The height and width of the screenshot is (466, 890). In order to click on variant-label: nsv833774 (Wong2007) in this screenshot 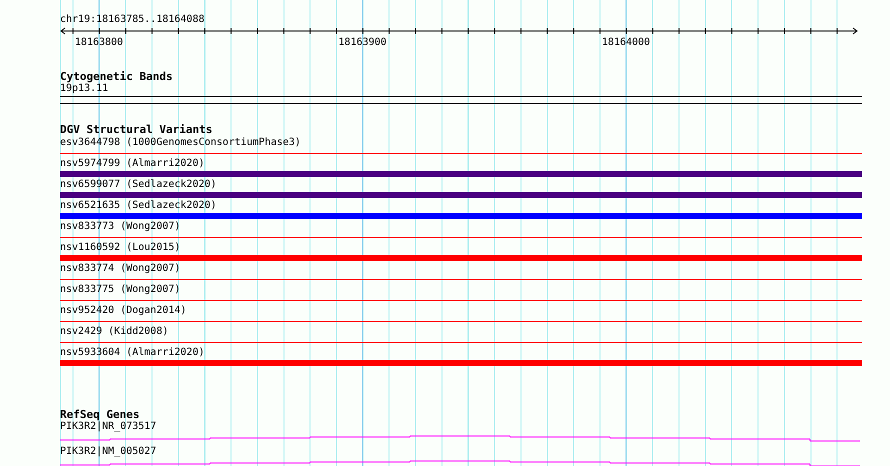, I will do `click(121, 268)`.